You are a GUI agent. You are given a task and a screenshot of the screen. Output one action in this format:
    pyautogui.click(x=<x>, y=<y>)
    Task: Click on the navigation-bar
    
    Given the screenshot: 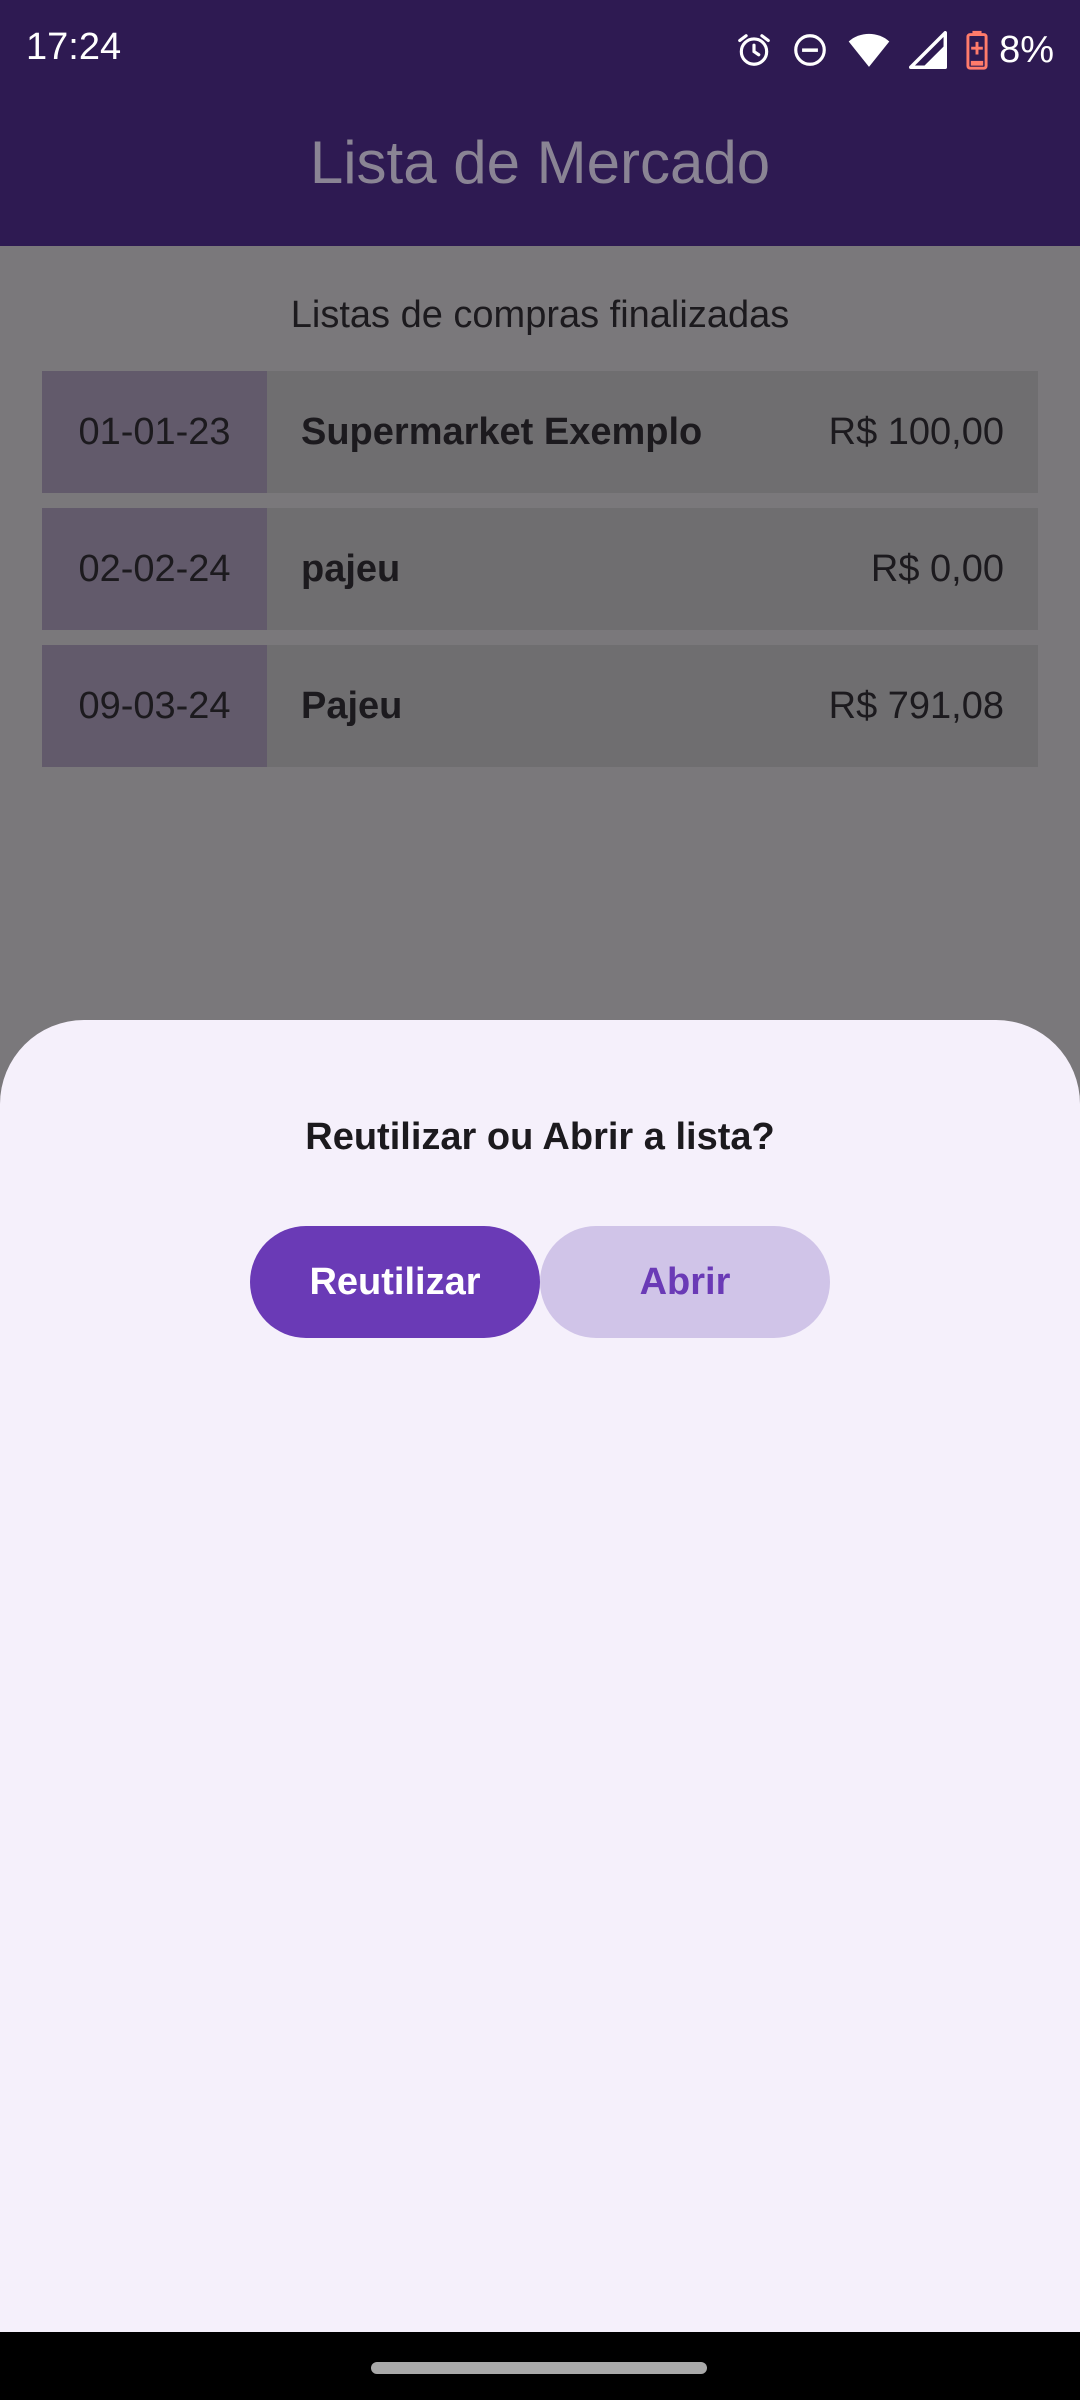 What is the action you would take?
    pyautogui.click(x=540, y=2366)
    